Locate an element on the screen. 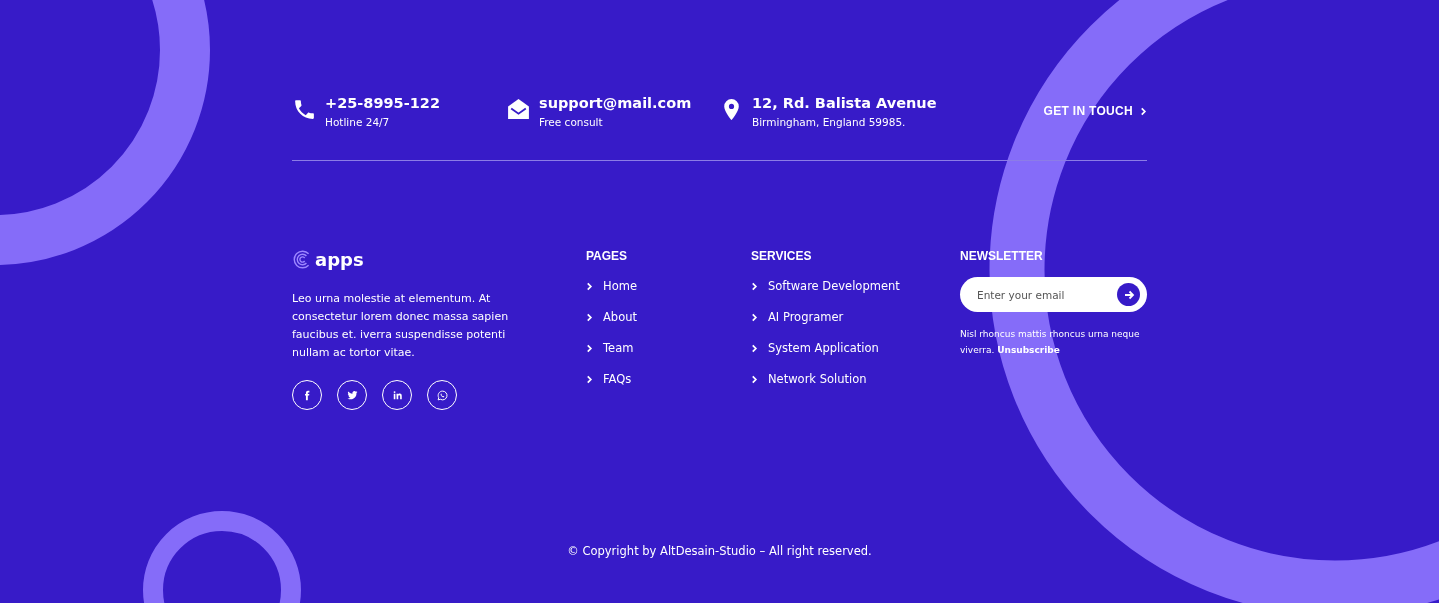 The image size is (1439, 603). page-link: Team is located at coordinates (618, 348).